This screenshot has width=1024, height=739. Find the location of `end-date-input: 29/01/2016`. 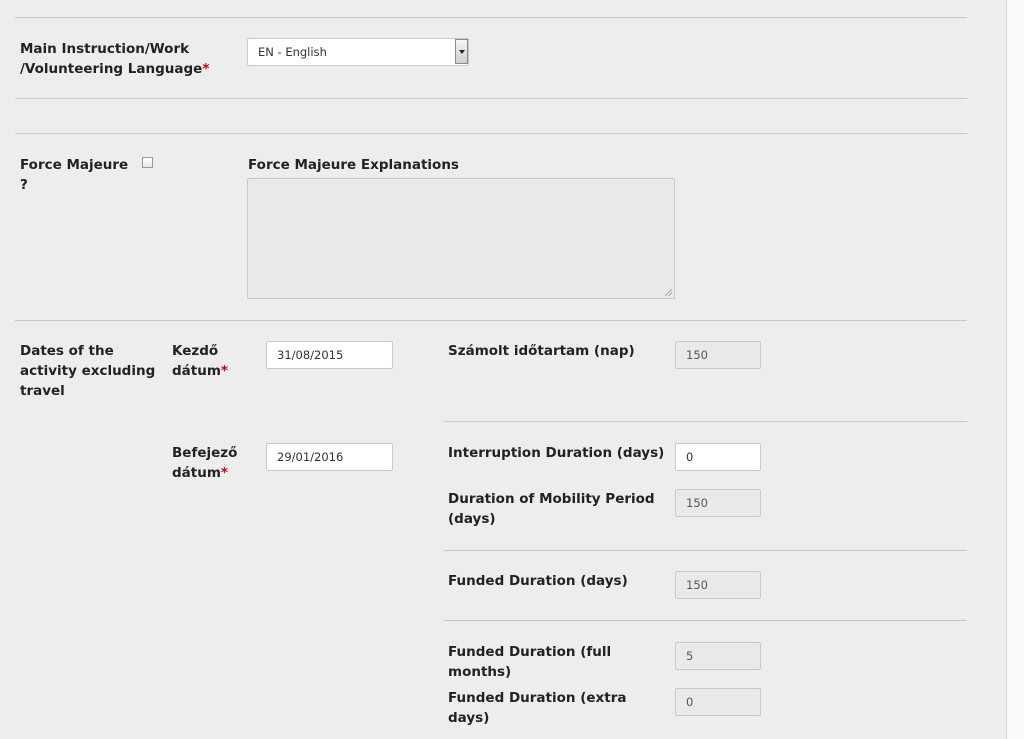

end-date-input: 29/01/2016 is located at coordinates (329, 457).